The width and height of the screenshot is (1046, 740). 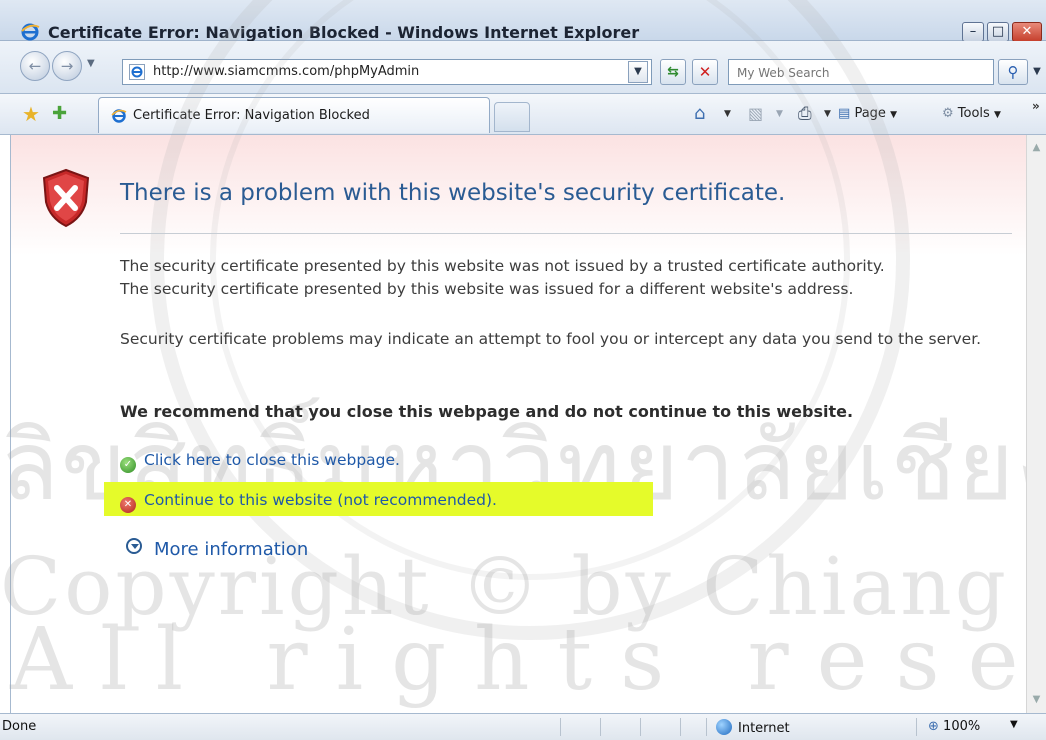 What do you see at coordinates (59, 114) in the screenshot?
I see `add-to-favorites-icon: ✚` at bounding box center [59, 114].